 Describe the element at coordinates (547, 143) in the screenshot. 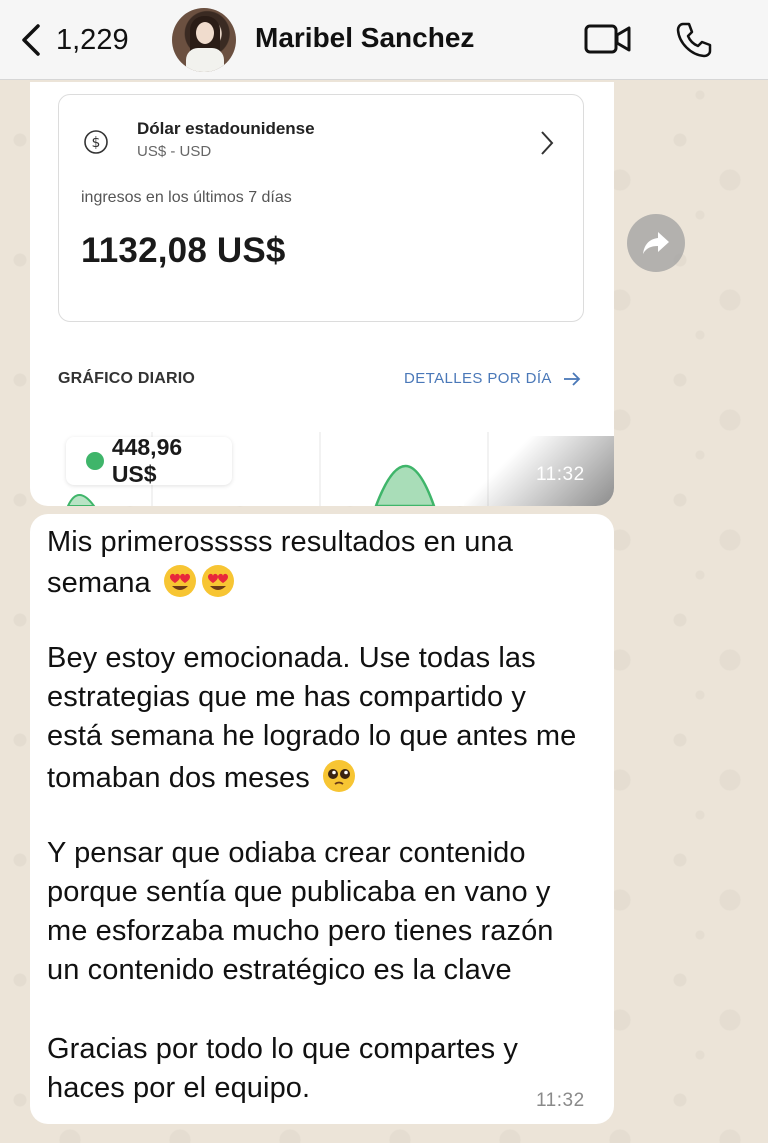

I see `chevron-right-icon` at that location.